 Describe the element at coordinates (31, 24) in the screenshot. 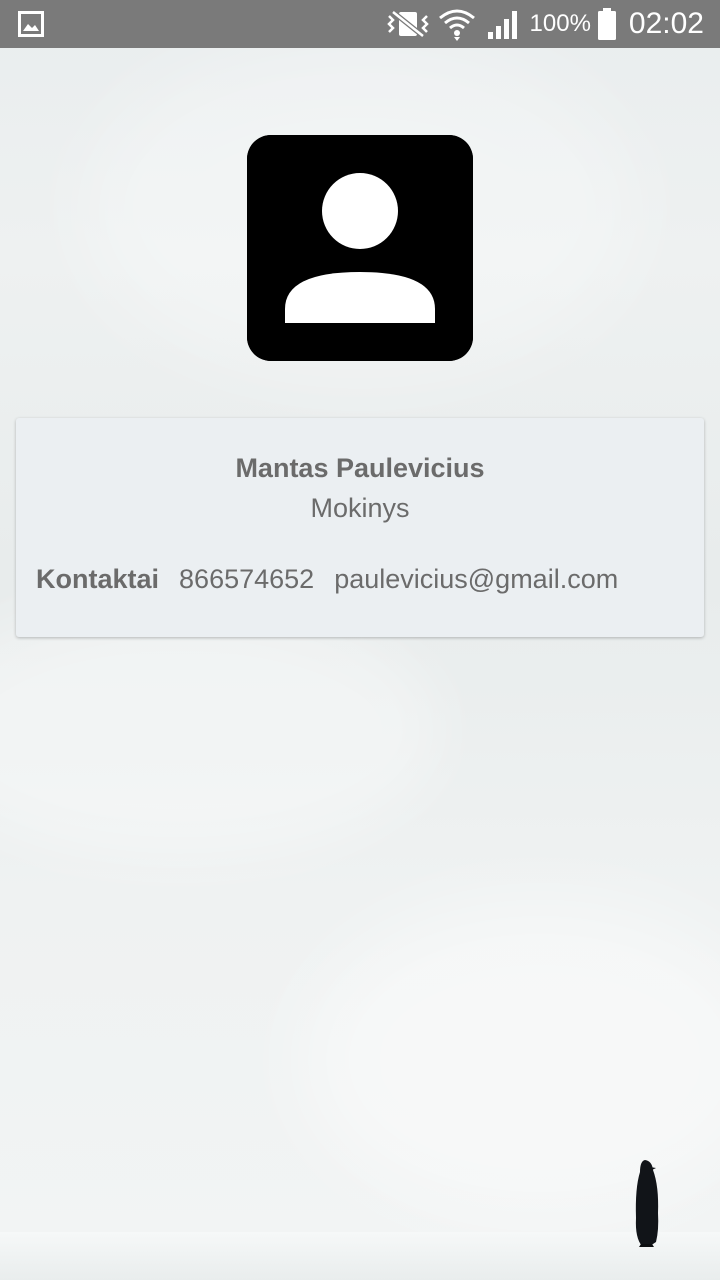

I see `gallery-notification-icon` at that location.